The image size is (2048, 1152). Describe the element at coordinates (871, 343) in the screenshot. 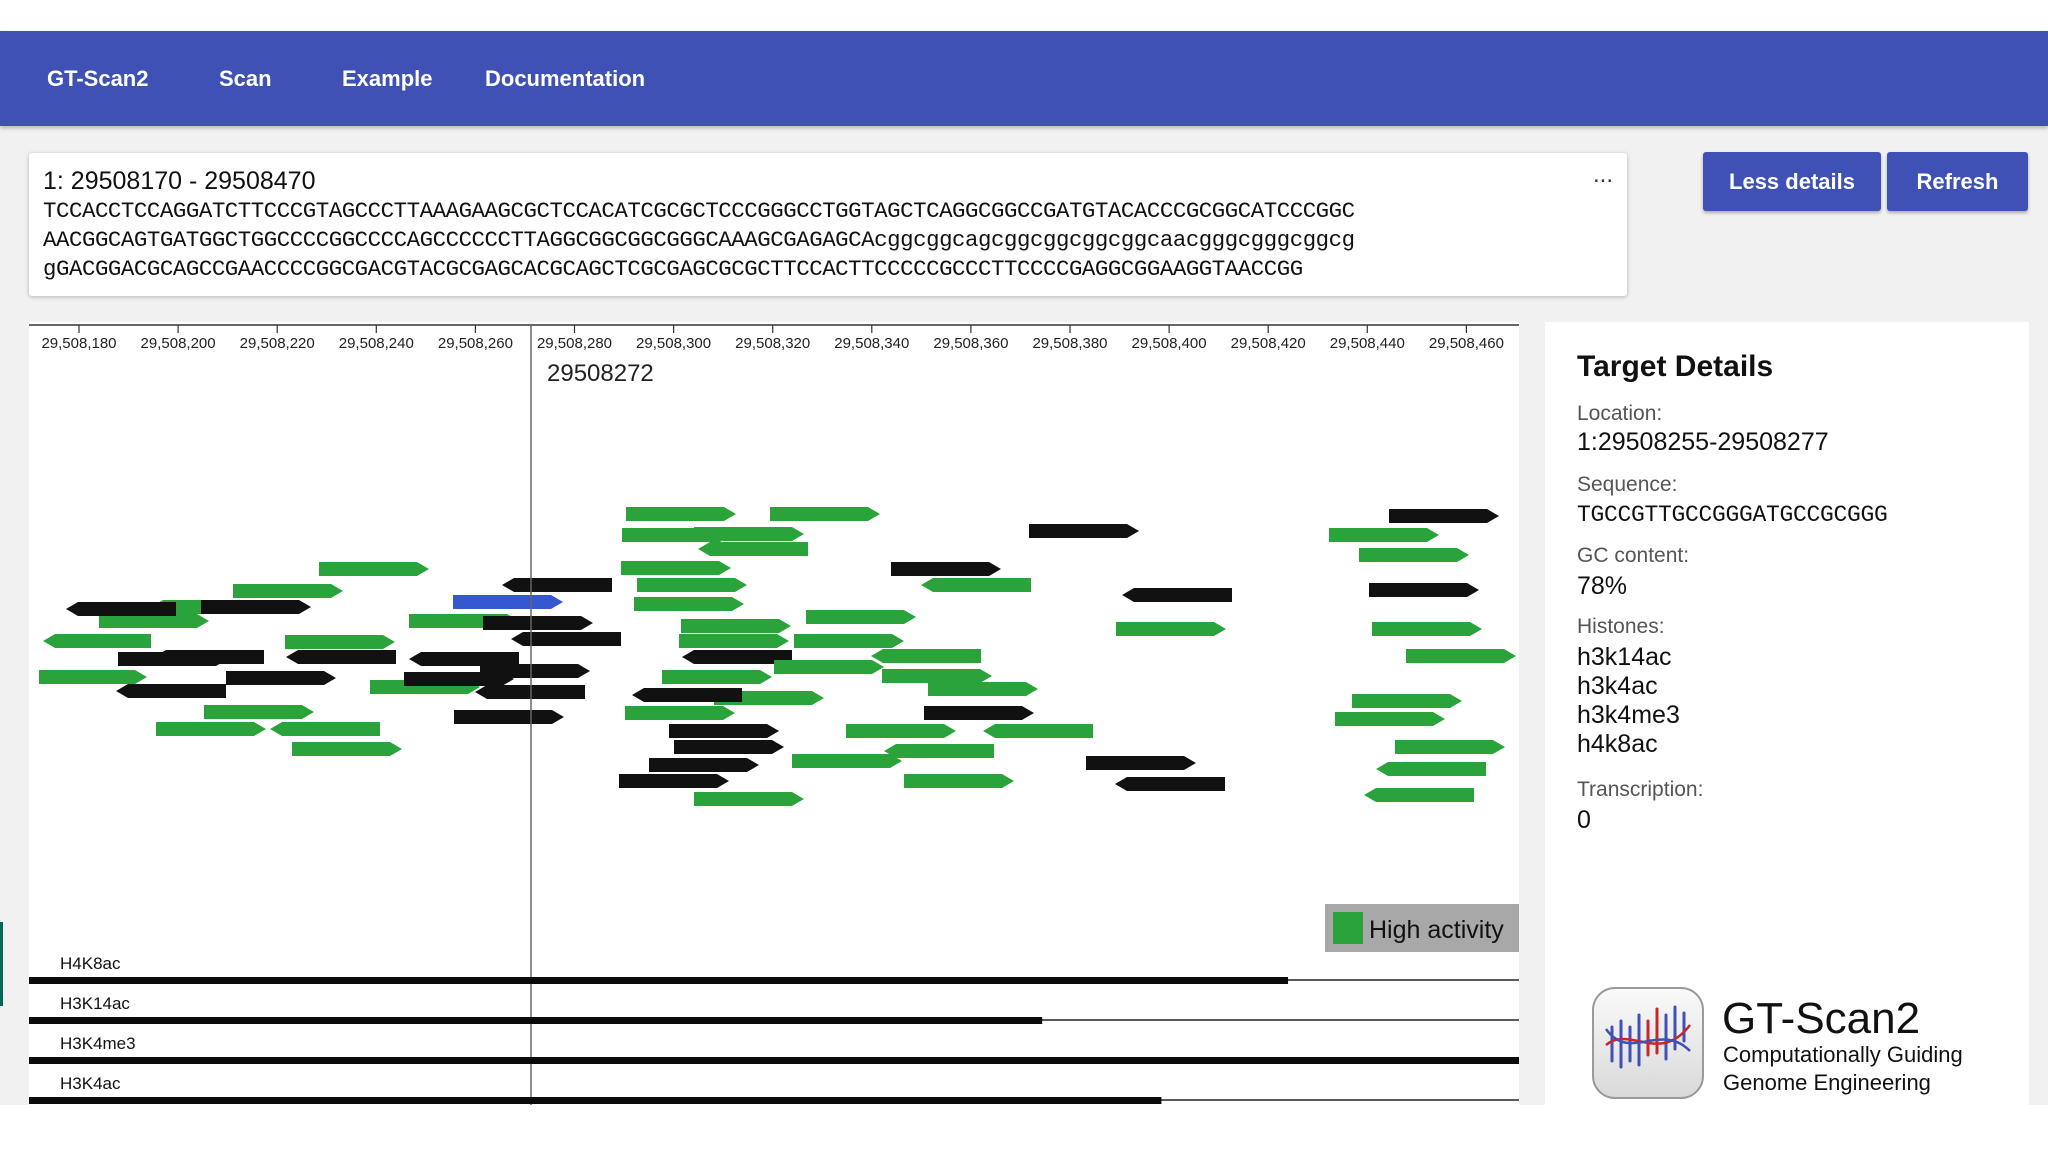

I see `scale-tick-label: 29,508,340` at that location.